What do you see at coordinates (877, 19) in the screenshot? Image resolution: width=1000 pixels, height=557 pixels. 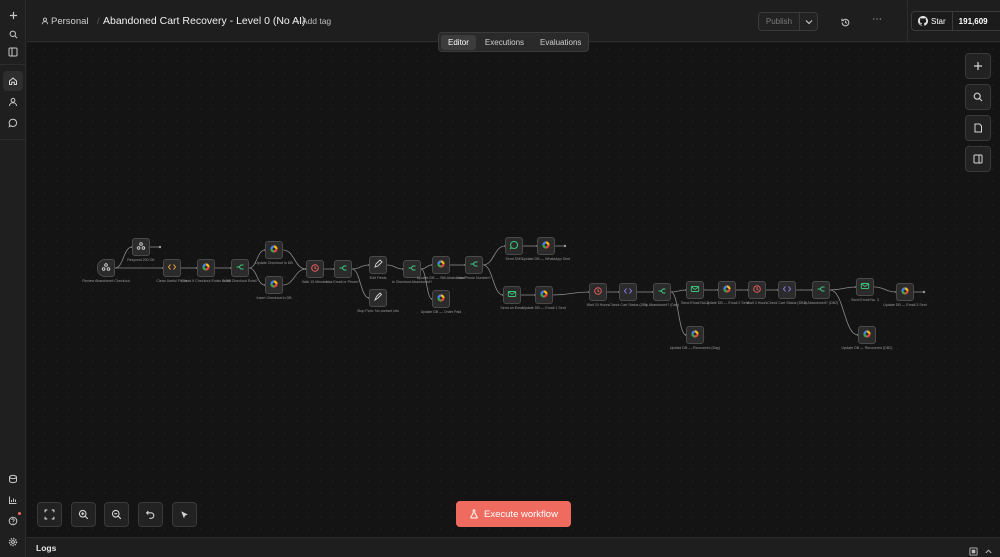 I see `more-options-icon: ⋯` at bounding box center [877, 19].